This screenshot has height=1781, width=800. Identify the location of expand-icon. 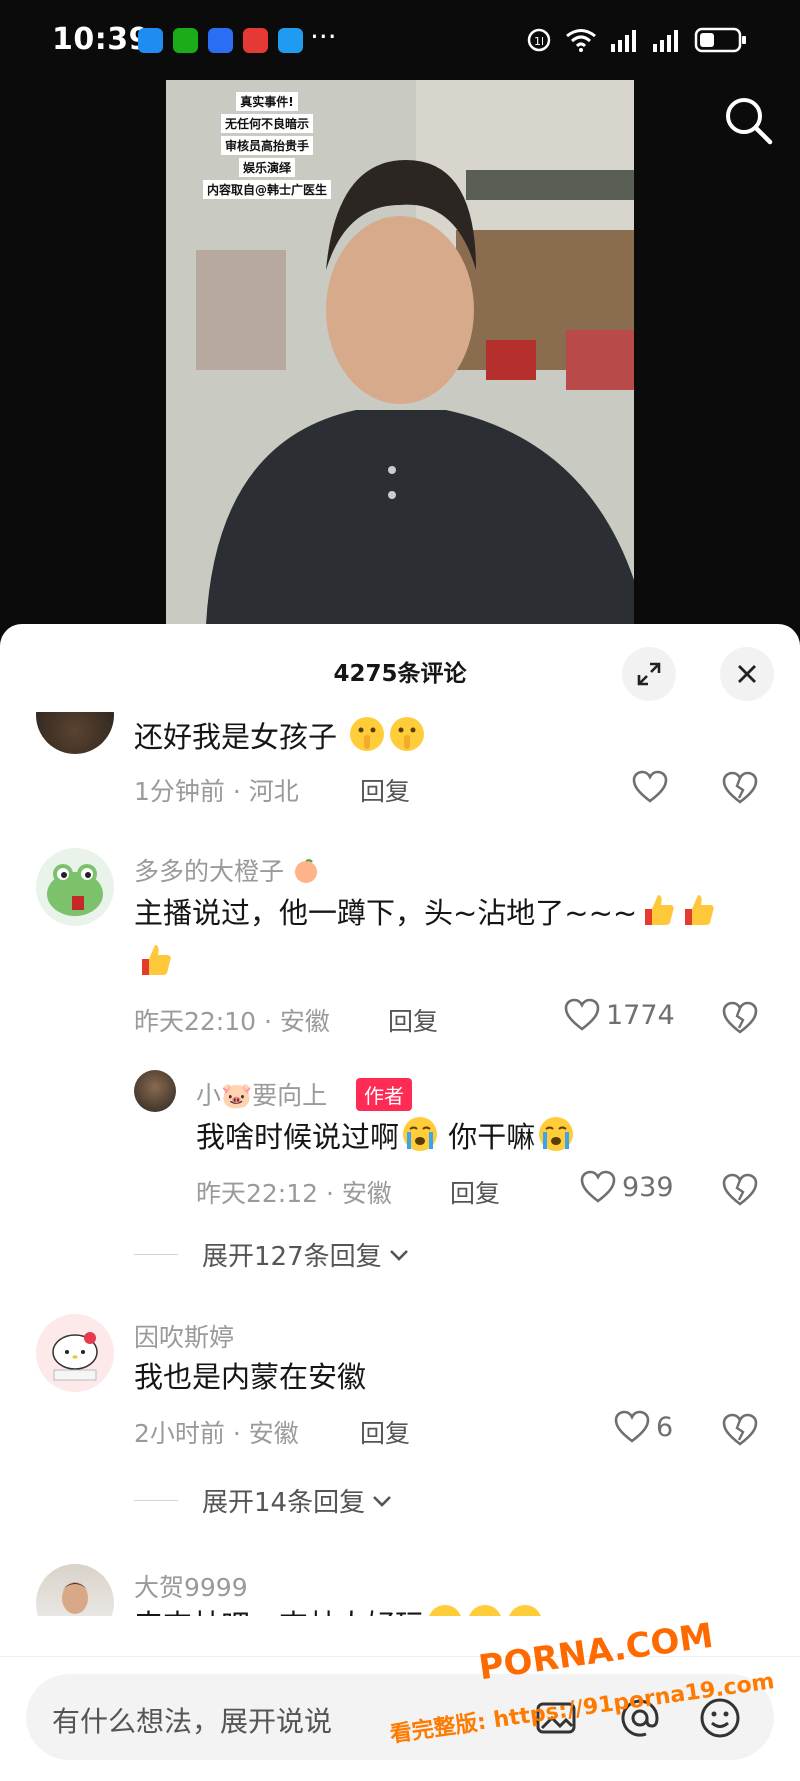
(649, 674).